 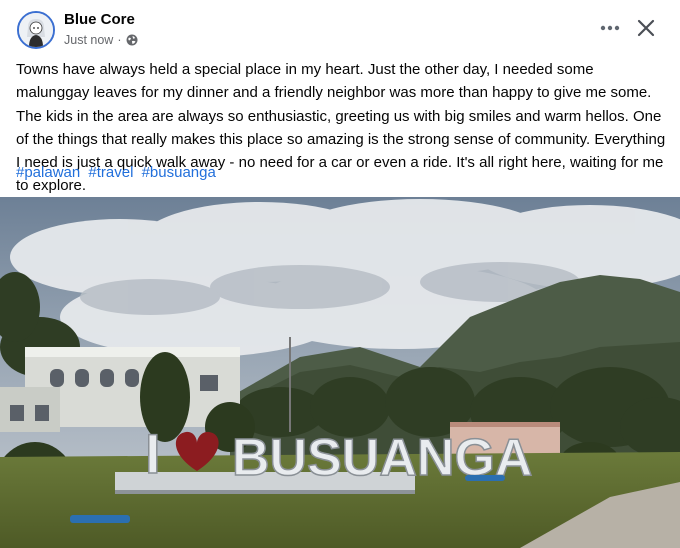 What do you see at coordinates (340, 28) in the screenshot?
I see `post-header: Blue Core Just now ·` at bounding box center [340, 28].